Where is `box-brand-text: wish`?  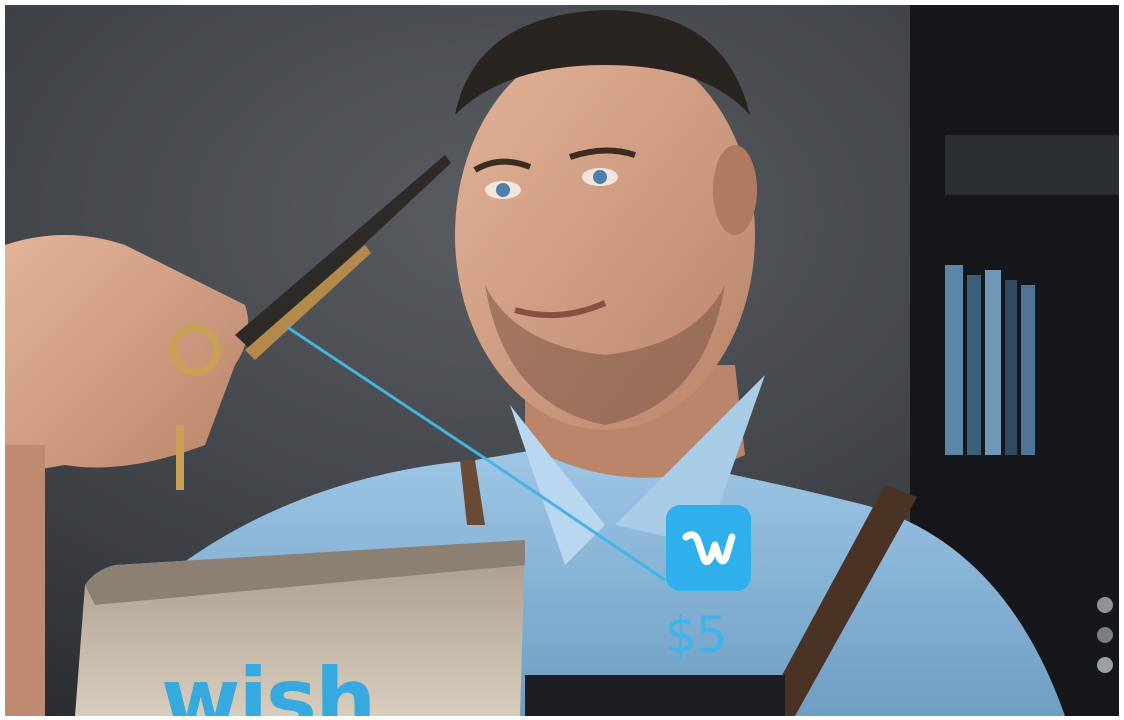 box-brand-text: wish is located at coordinates (268, 683).